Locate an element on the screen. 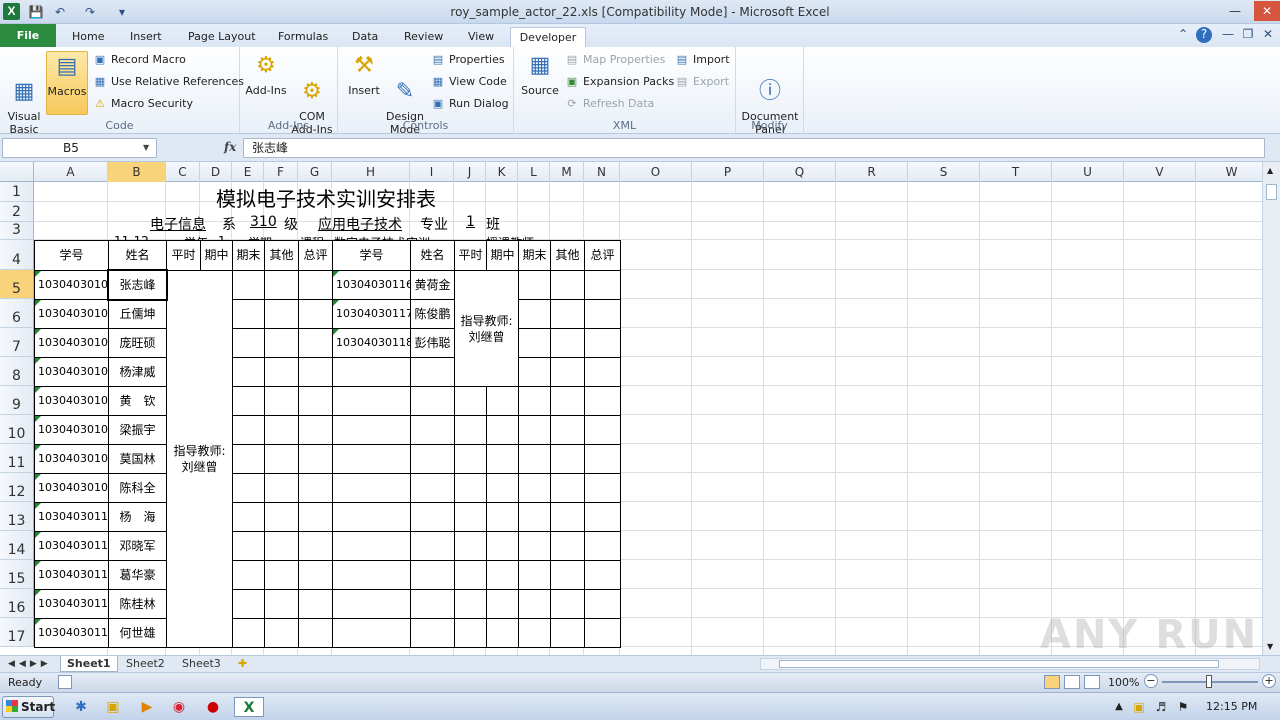  student-id: 10304030102 is located at coordinates (71, 314).